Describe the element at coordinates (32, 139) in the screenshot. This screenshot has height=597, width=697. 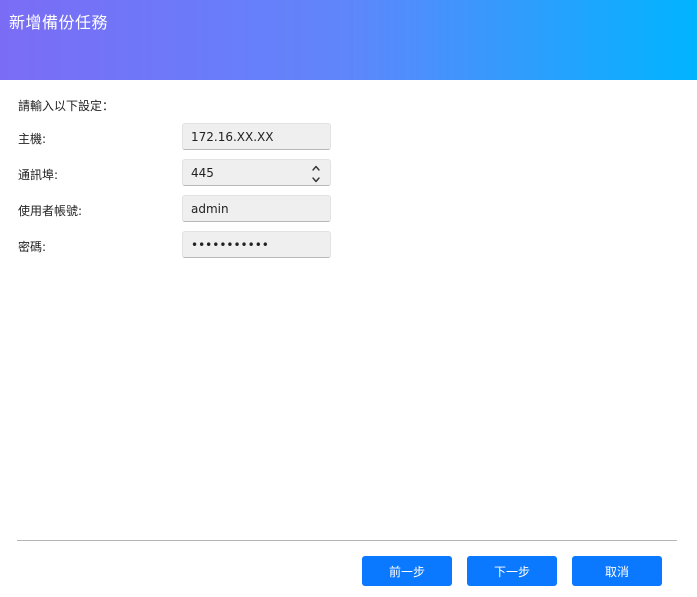
I see `host-label: 主機:` at that location.